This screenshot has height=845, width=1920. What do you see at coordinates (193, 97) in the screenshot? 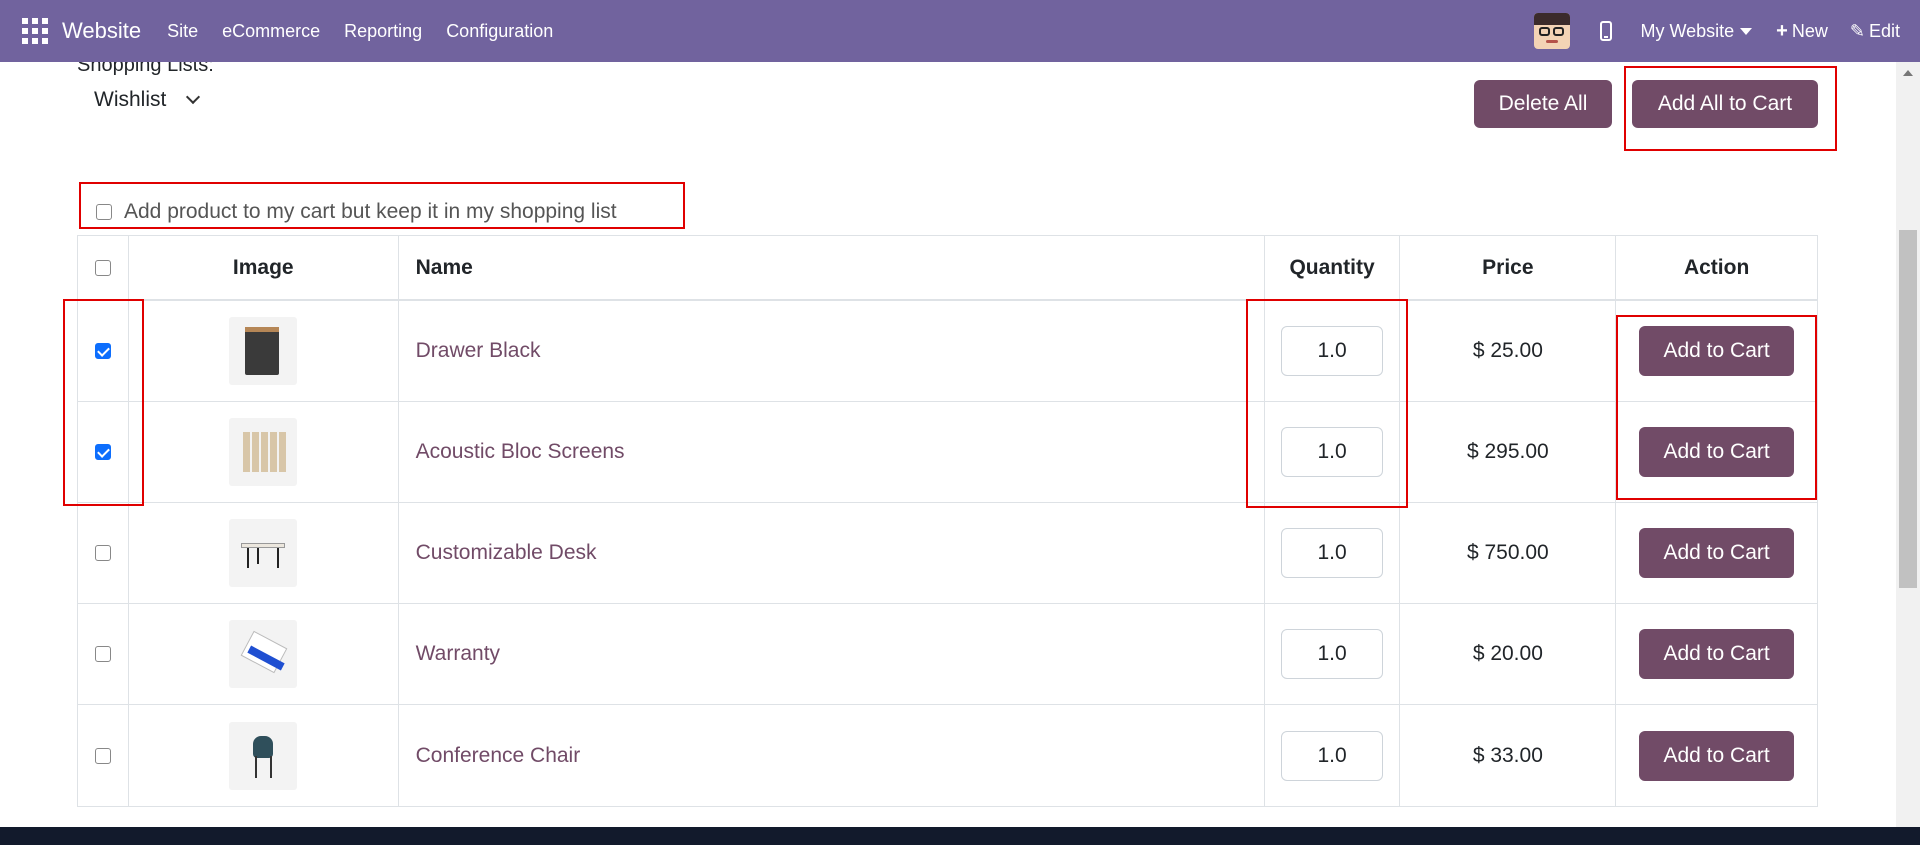
I see `chevron-down-icon` at bounding box center [193, 97].